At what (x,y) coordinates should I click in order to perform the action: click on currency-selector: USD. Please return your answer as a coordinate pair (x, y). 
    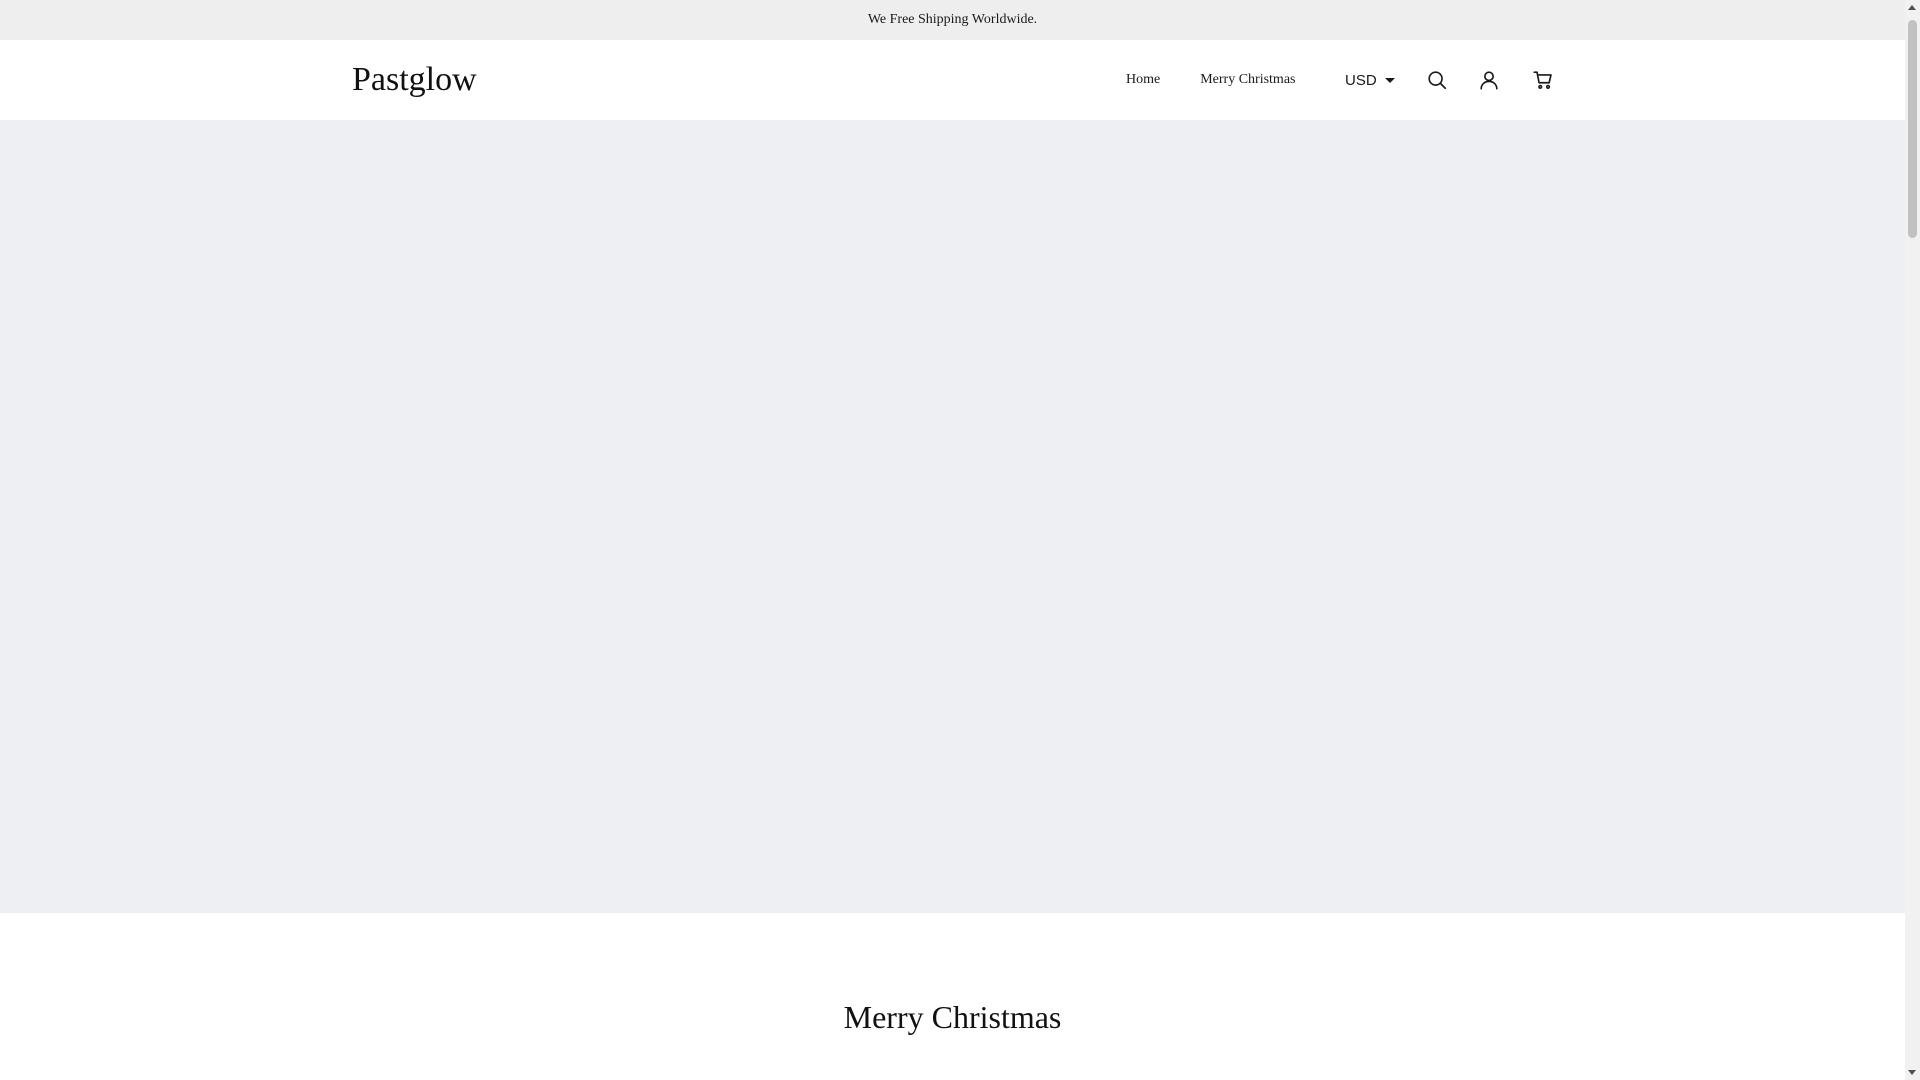
    Looking at the image, I should click on (1370, 80).